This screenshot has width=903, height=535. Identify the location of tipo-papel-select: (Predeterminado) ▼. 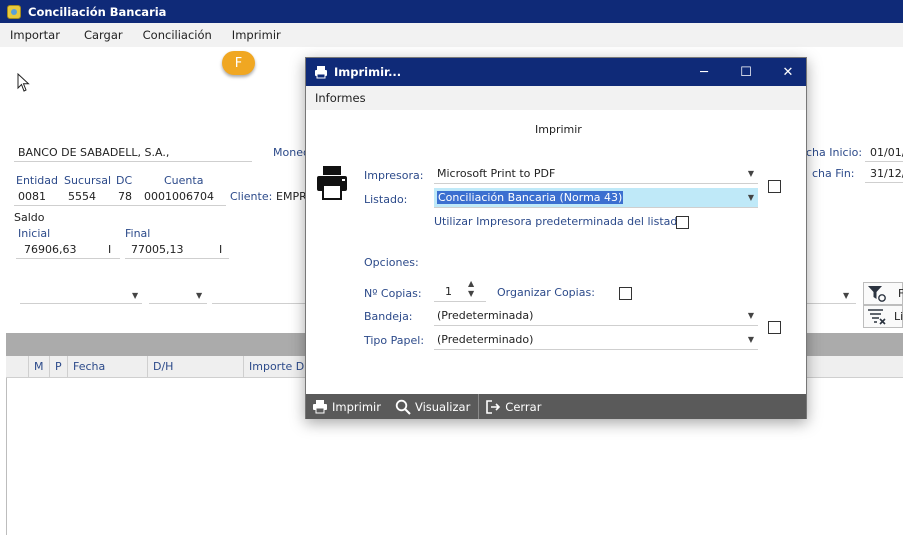
(596, 340).